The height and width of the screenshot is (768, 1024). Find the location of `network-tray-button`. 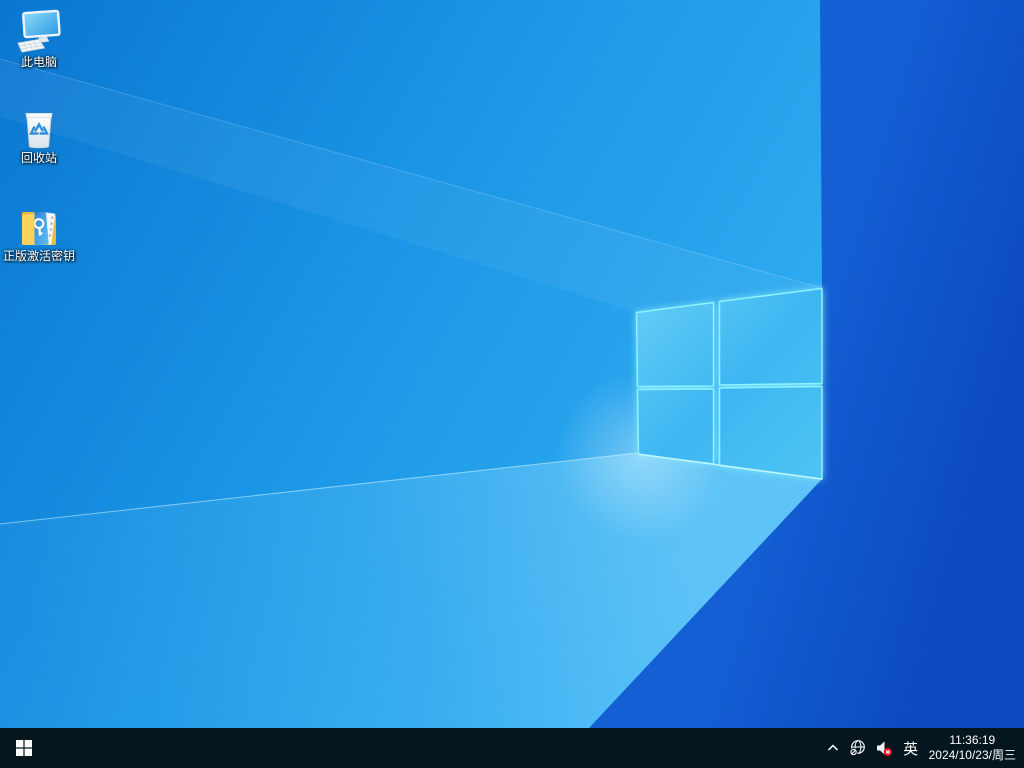

network-tray-button is located at coordinates (858, 748).